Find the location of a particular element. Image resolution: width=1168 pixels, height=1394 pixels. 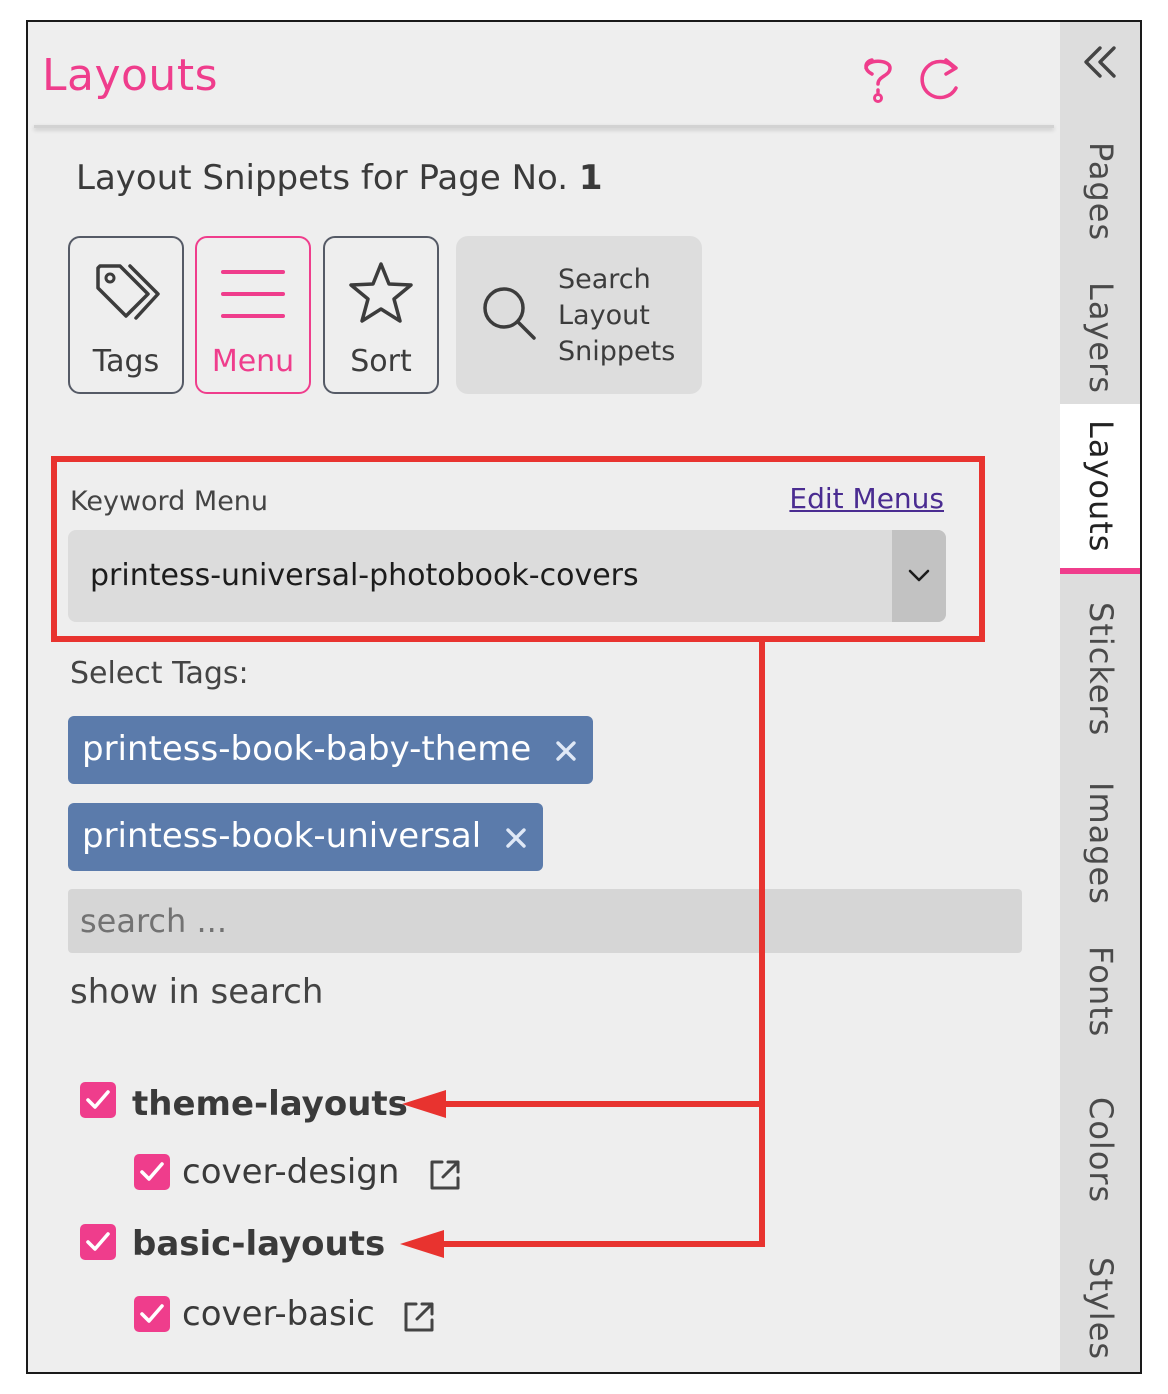

show-in-search-link: show in search is located at coordinates (196, 992).